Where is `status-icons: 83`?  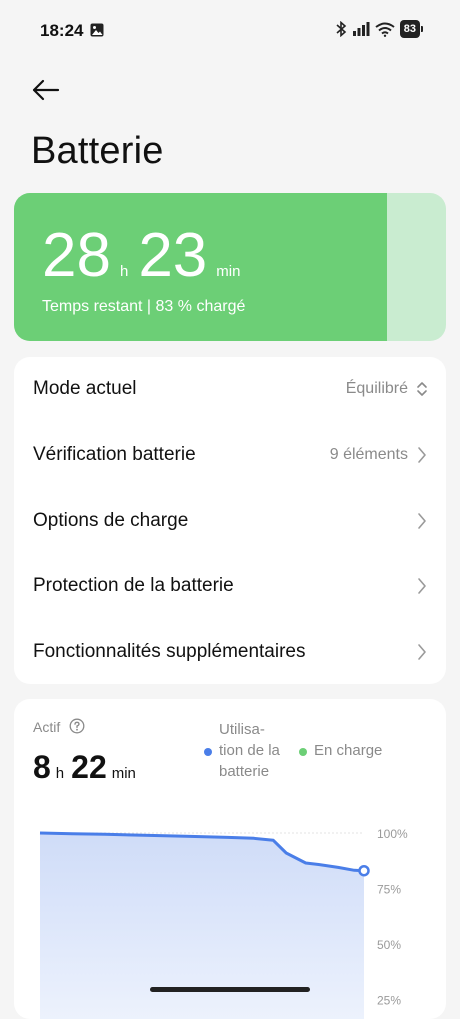
status-icons: 83 is located at coordinates (379, 29).